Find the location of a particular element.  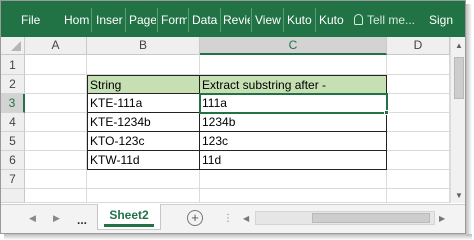

tab-file: File is located at coordinates (30, 20).